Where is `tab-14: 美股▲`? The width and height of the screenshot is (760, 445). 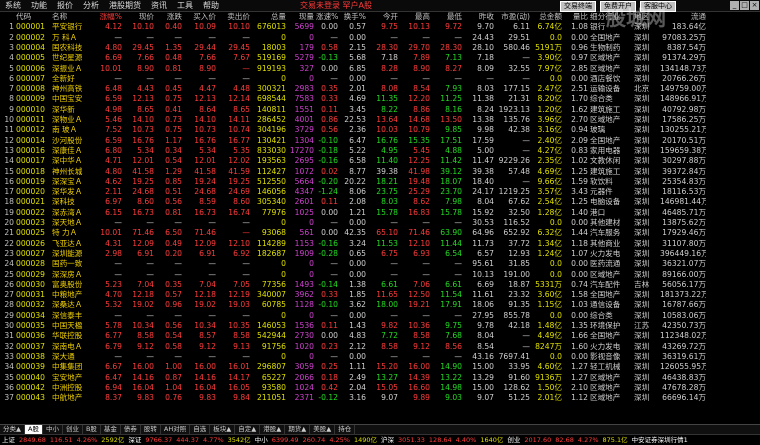
tab-14: 美股▲ is located at coordinates (323, 429).